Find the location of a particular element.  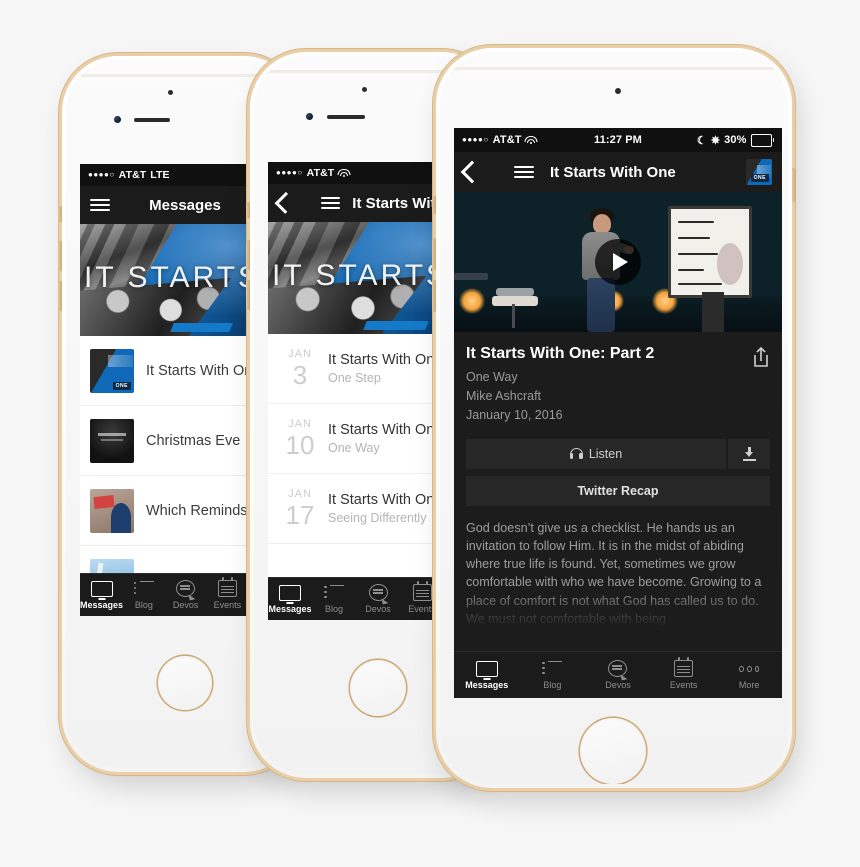

stage-stool is located at coordinates (515, 301).